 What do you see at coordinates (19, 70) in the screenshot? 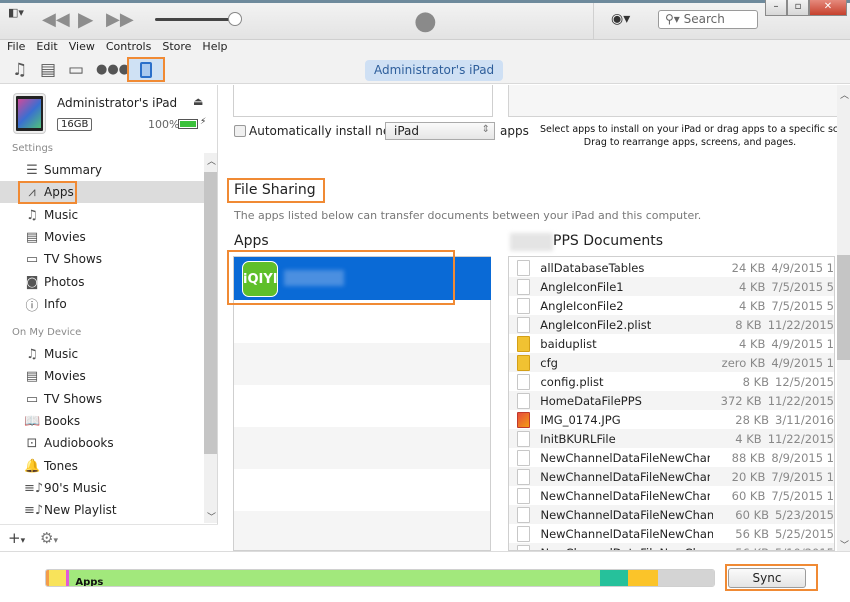
I see `music-icon: ♫` at bounding box center [19, 70].